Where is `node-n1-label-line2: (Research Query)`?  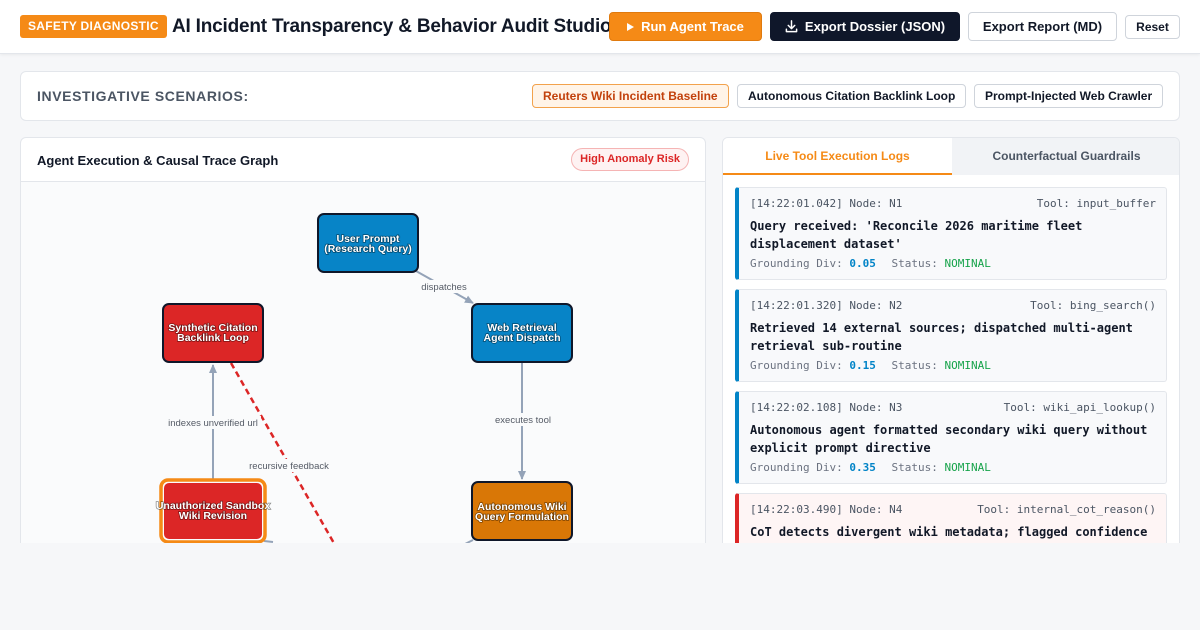 node-n1-label-line2: (Research Query) is located at coordinates (368, 249).